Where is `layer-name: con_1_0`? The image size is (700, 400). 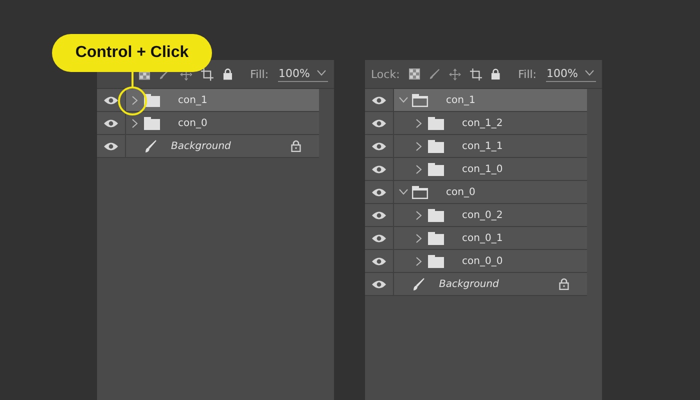
layer-name: con_1_0 is located at coordinates (482, 169).